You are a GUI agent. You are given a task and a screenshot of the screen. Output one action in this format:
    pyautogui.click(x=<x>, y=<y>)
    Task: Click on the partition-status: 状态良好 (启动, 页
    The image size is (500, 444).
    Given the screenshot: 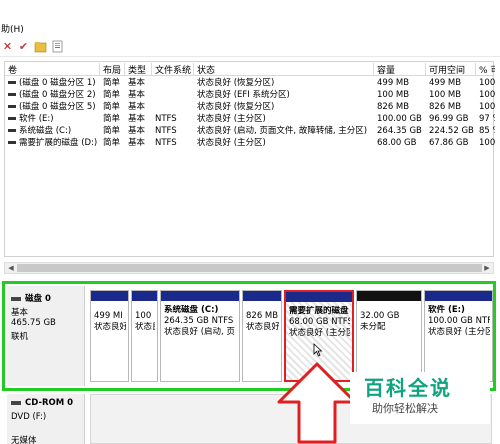 What is the action you would take?
    pyautogui.click(x=199, y=332)
    